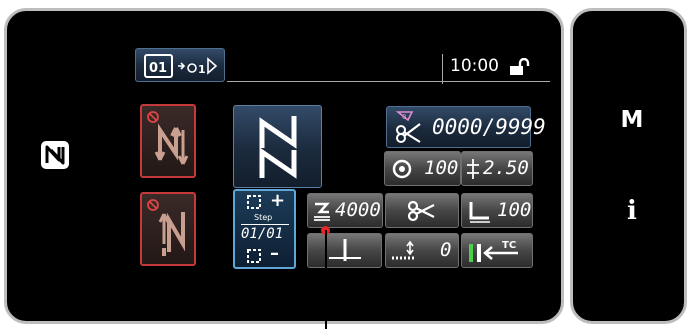  I want to click on menu-button: M, so click(632, 120).